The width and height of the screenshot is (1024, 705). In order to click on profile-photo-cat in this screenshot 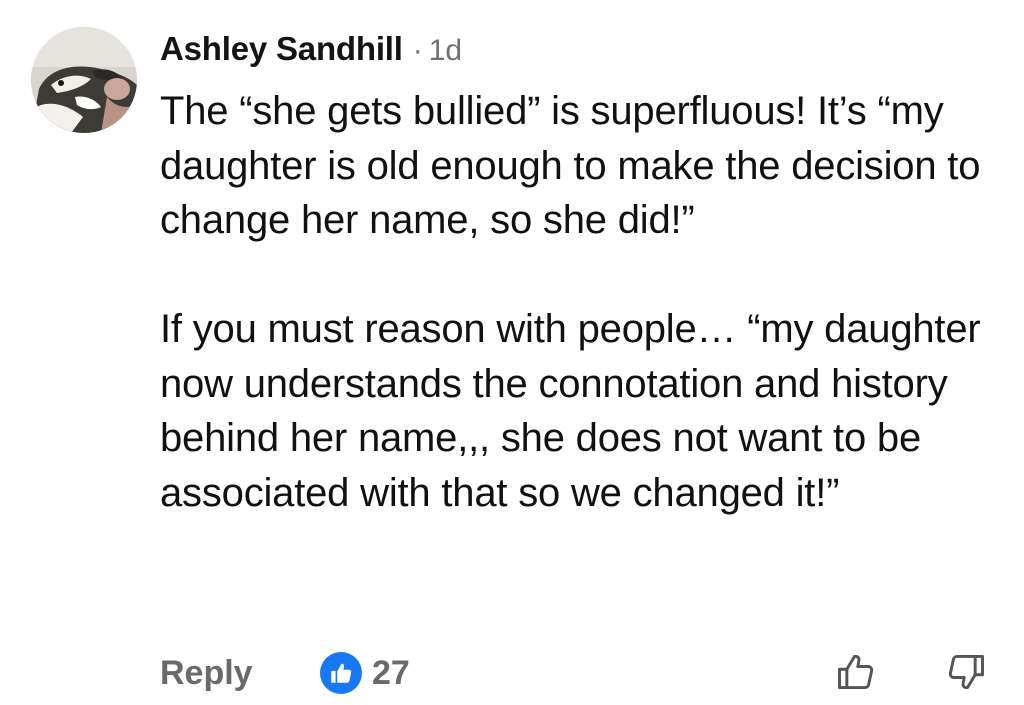, I will do `click(84, 80)`.